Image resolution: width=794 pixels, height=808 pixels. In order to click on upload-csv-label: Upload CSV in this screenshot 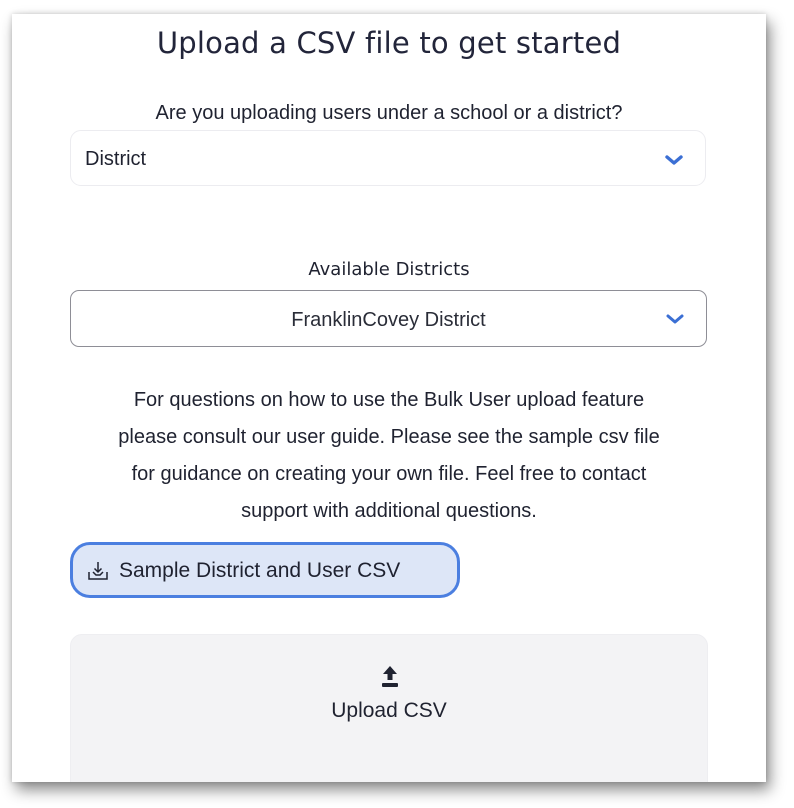, I will do `click(389, 710)`.